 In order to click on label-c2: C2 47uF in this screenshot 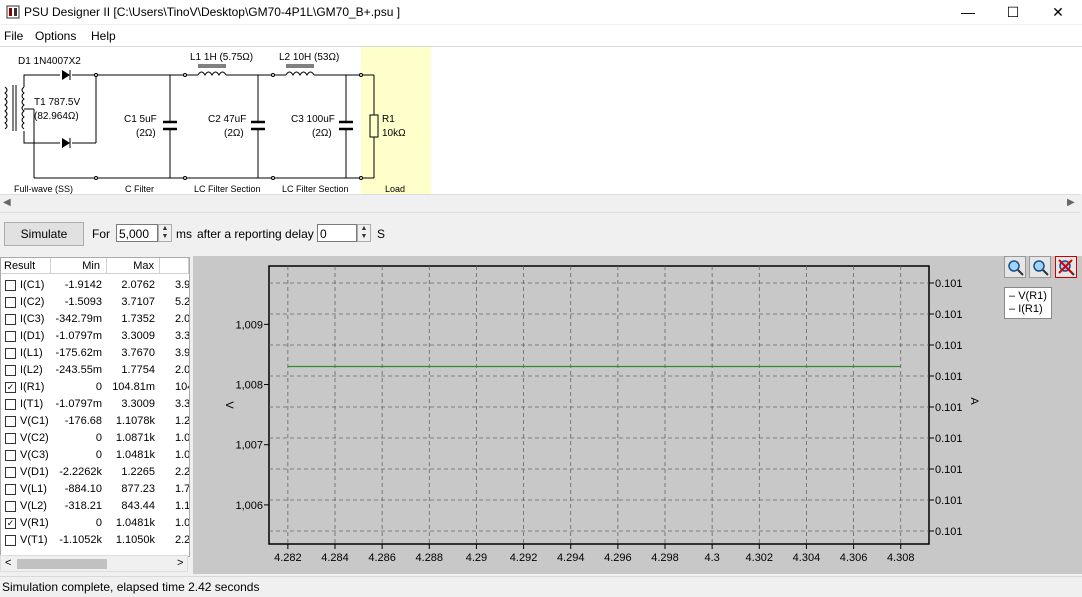, I will do `click(227, 119)`.